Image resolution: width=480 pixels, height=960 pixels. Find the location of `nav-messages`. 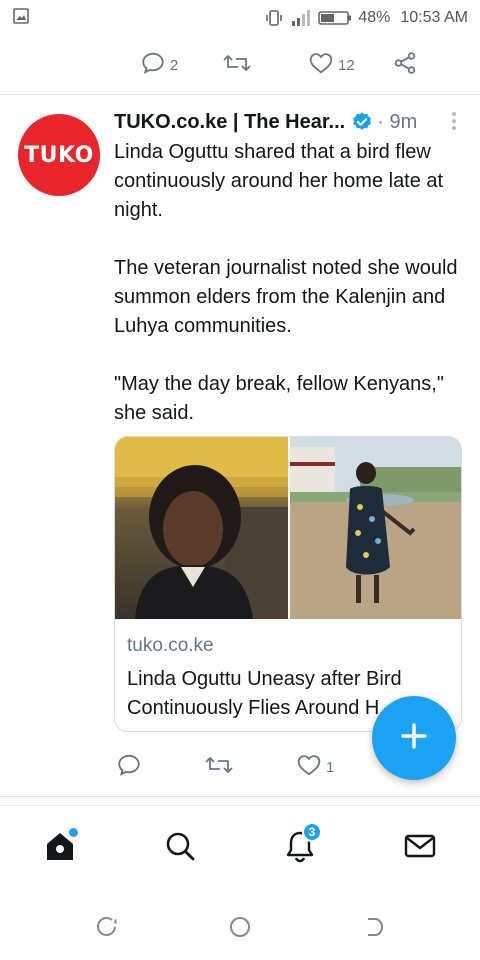

nav-messages is located at coordinates (420, 848).